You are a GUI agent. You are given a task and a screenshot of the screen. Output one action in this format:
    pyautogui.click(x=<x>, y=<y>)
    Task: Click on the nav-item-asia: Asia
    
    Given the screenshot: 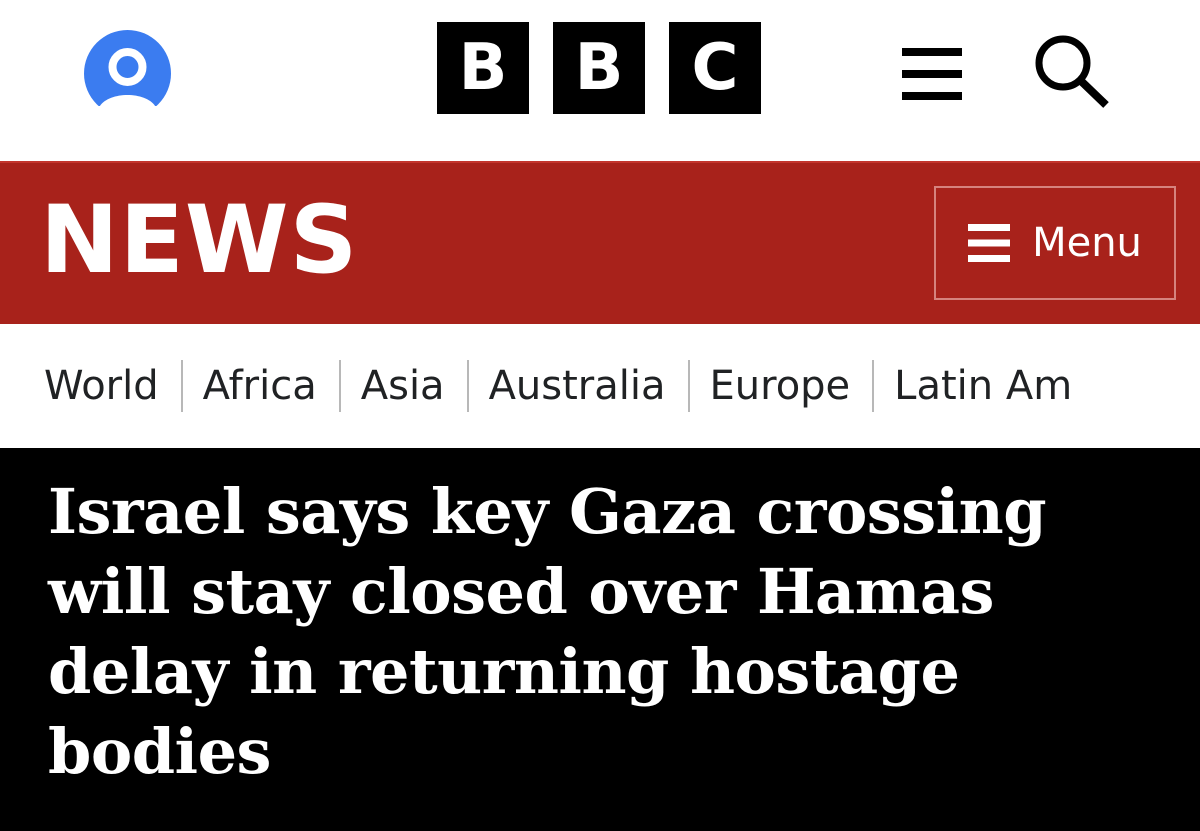 What is the action you would take?
    pyautogui.click(x=425, y=386)
    